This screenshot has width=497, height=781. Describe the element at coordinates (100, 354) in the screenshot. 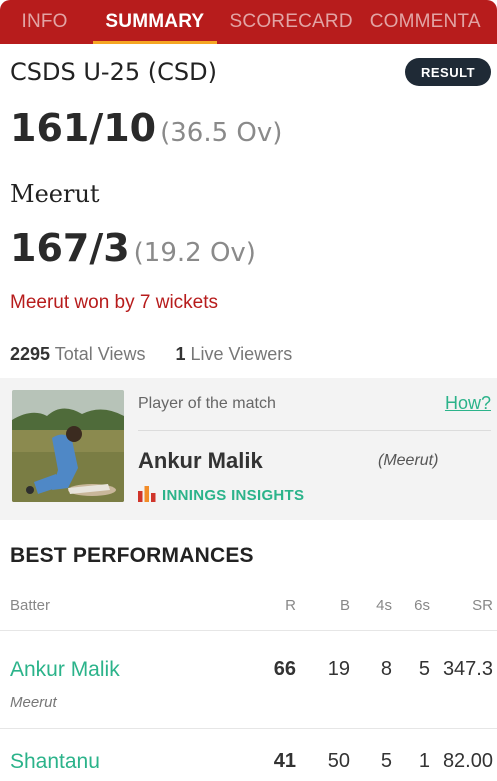

I see `total-views-label: Total Views` at that location.